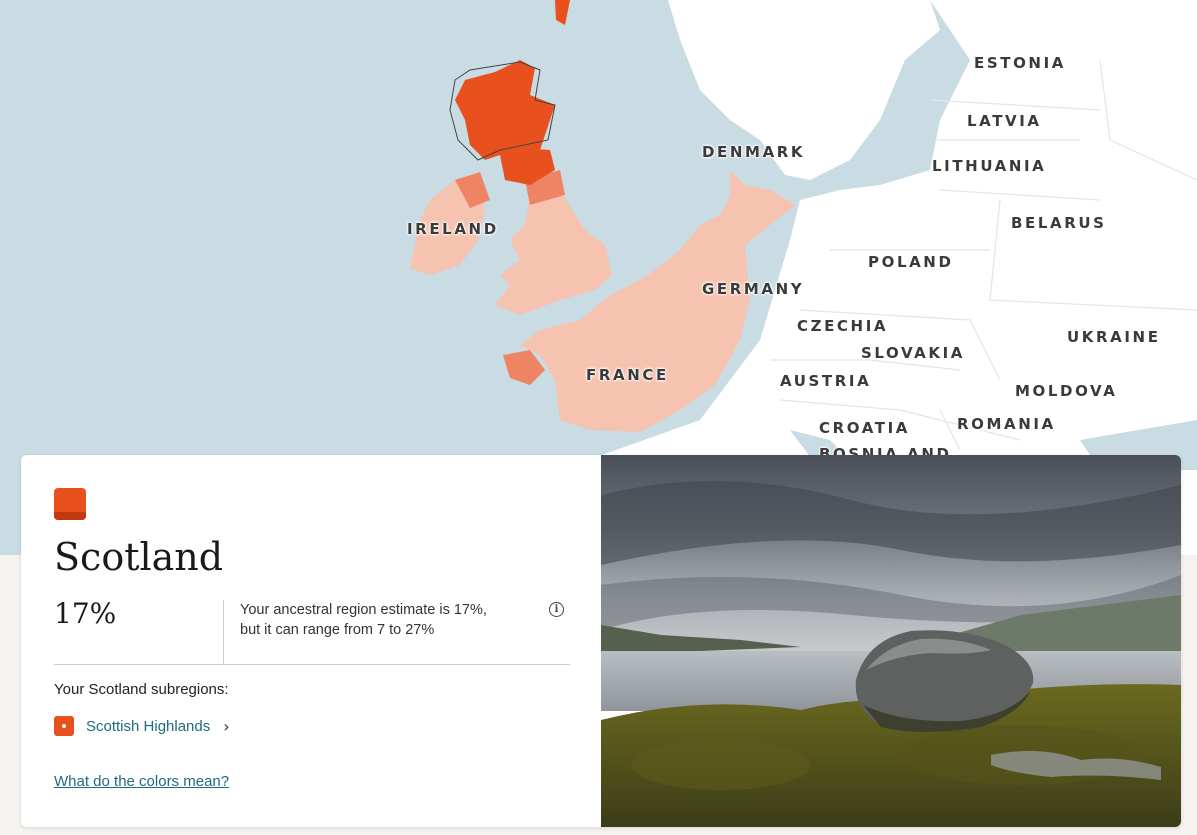  Describe the element at coordinates (141, 781) in the screenshot. I see `colors-meaning-link: What do the colors mean?` at that location.